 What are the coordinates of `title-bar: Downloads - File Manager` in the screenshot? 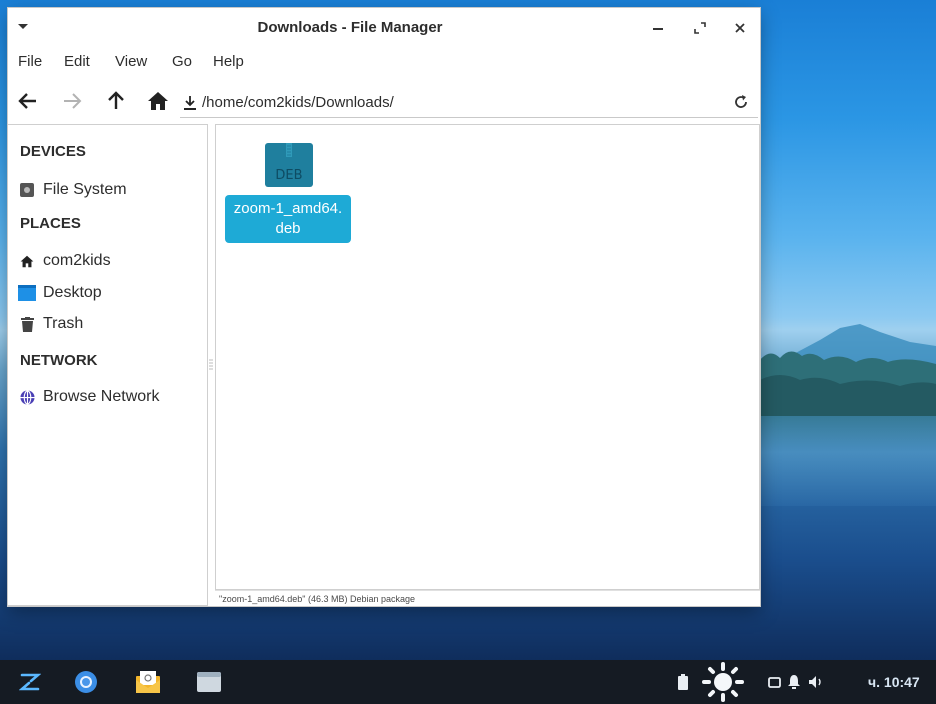 It's located at (384, 27).